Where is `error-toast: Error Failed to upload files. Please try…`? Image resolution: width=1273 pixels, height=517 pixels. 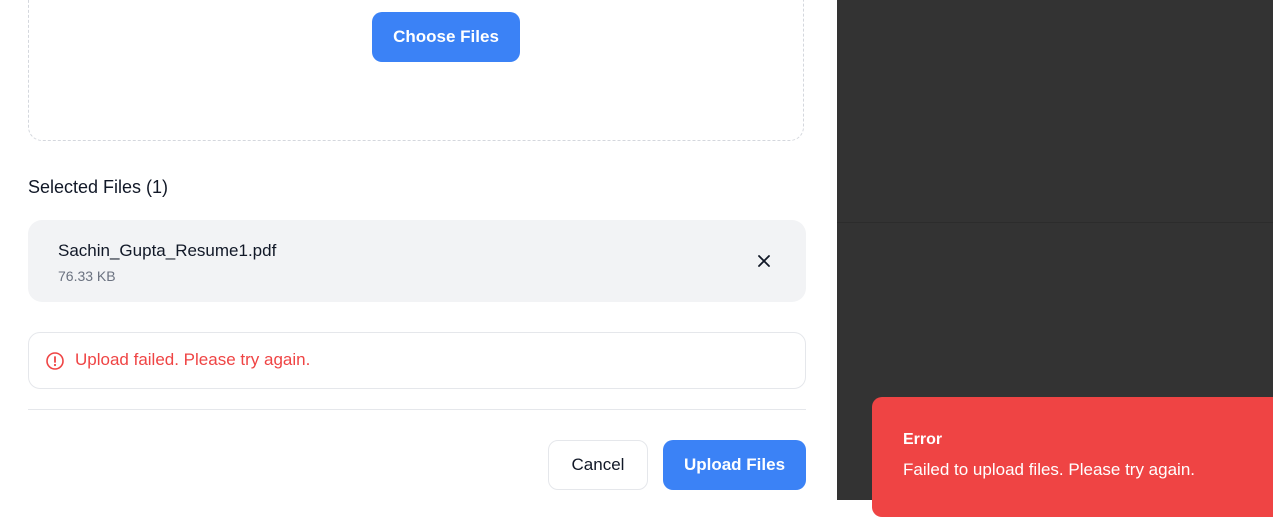 error-toast: Error Failed to upload files. Please try… is located at coordinates (1072, 457).